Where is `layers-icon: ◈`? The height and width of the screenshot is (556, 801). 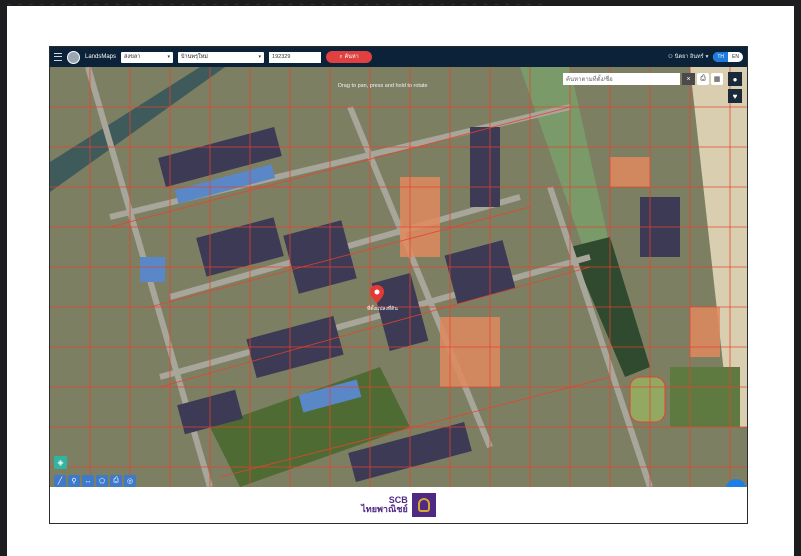
layers-icon: ◈ is located at coordinates (60, 462).